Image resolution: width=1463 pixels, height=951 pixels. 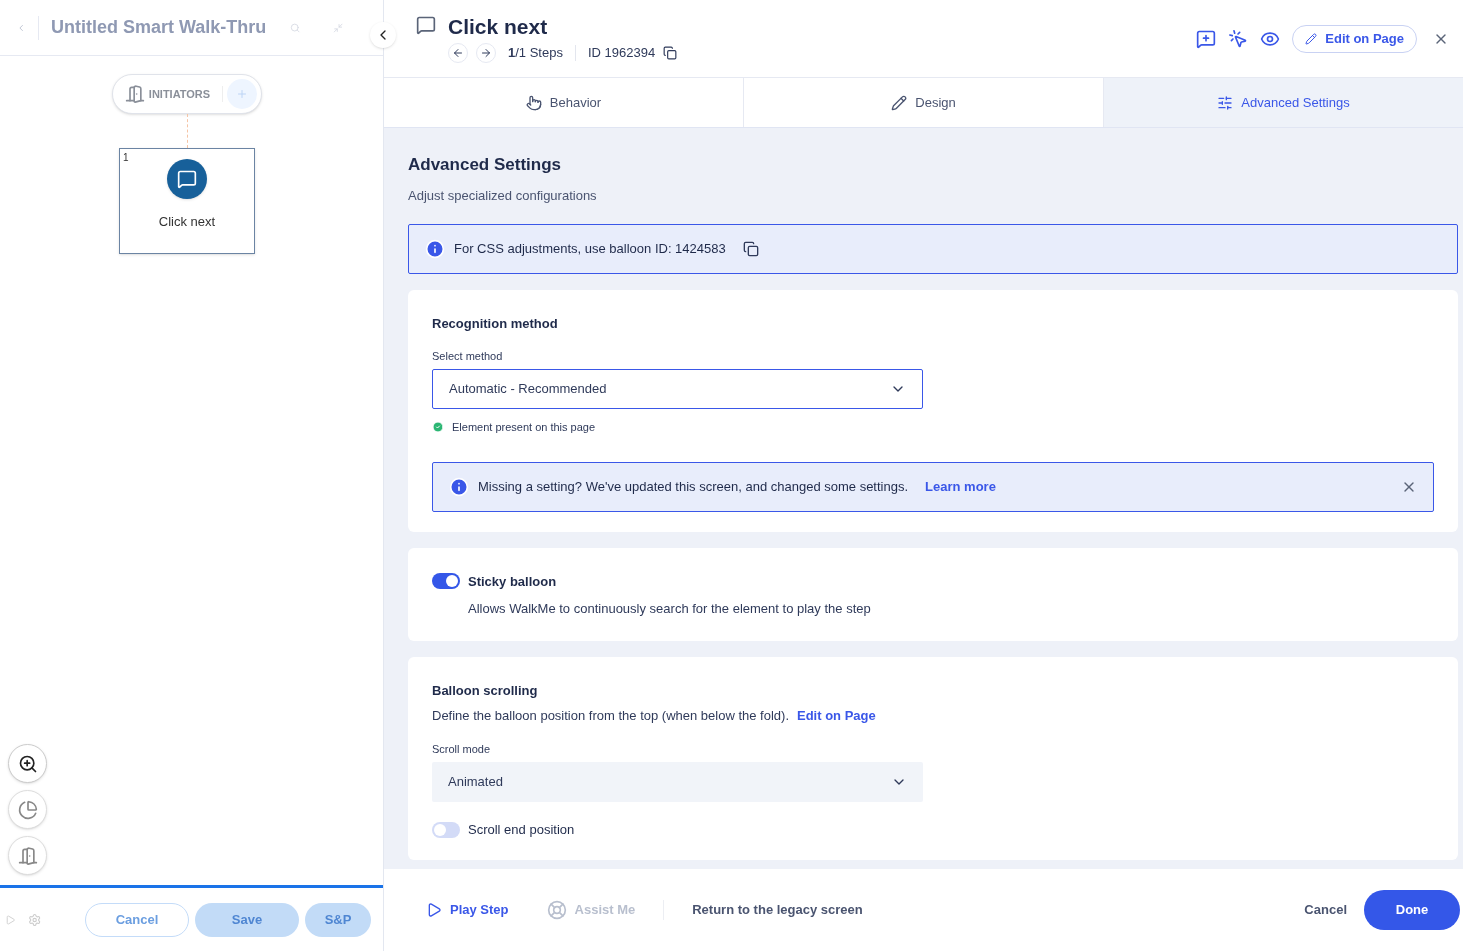 I want to click on pie-chart-button, so click(x=27, y=809).